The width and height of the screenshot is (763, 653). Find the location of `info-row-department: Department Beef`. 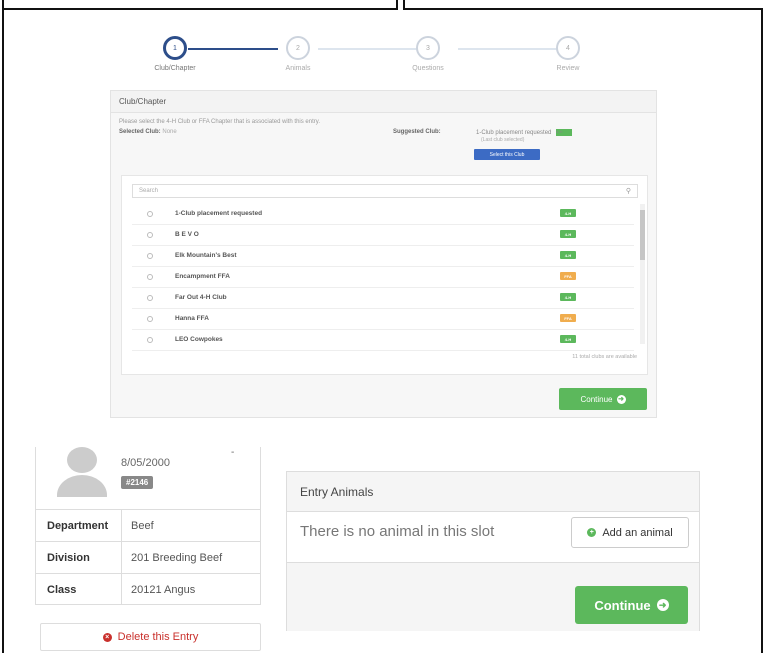

info-row-department: Department Beef is located at coordinates (148, 525).